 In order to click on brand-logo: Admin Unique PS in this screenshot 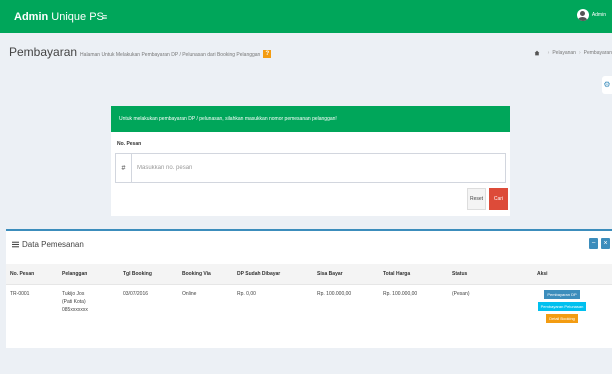, I will do `click(52, 17)`.